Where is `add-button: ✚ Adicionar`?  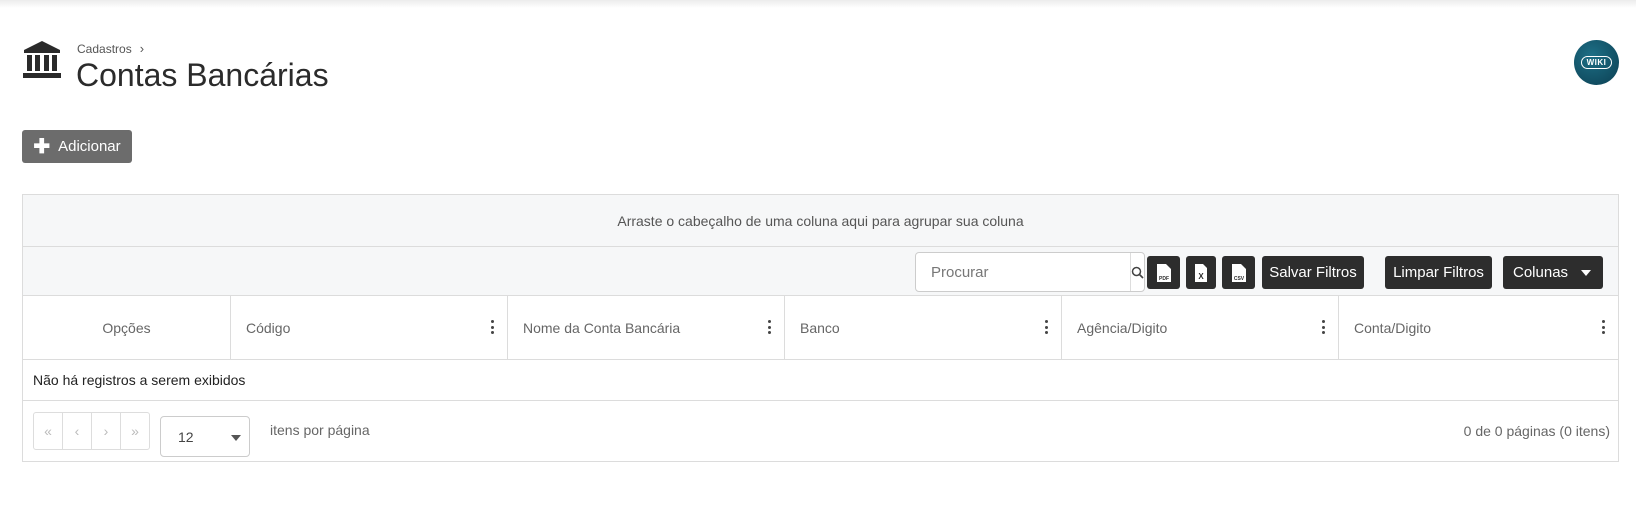
add-button: ✚ Adicionar is located at coordinates (77, 146).